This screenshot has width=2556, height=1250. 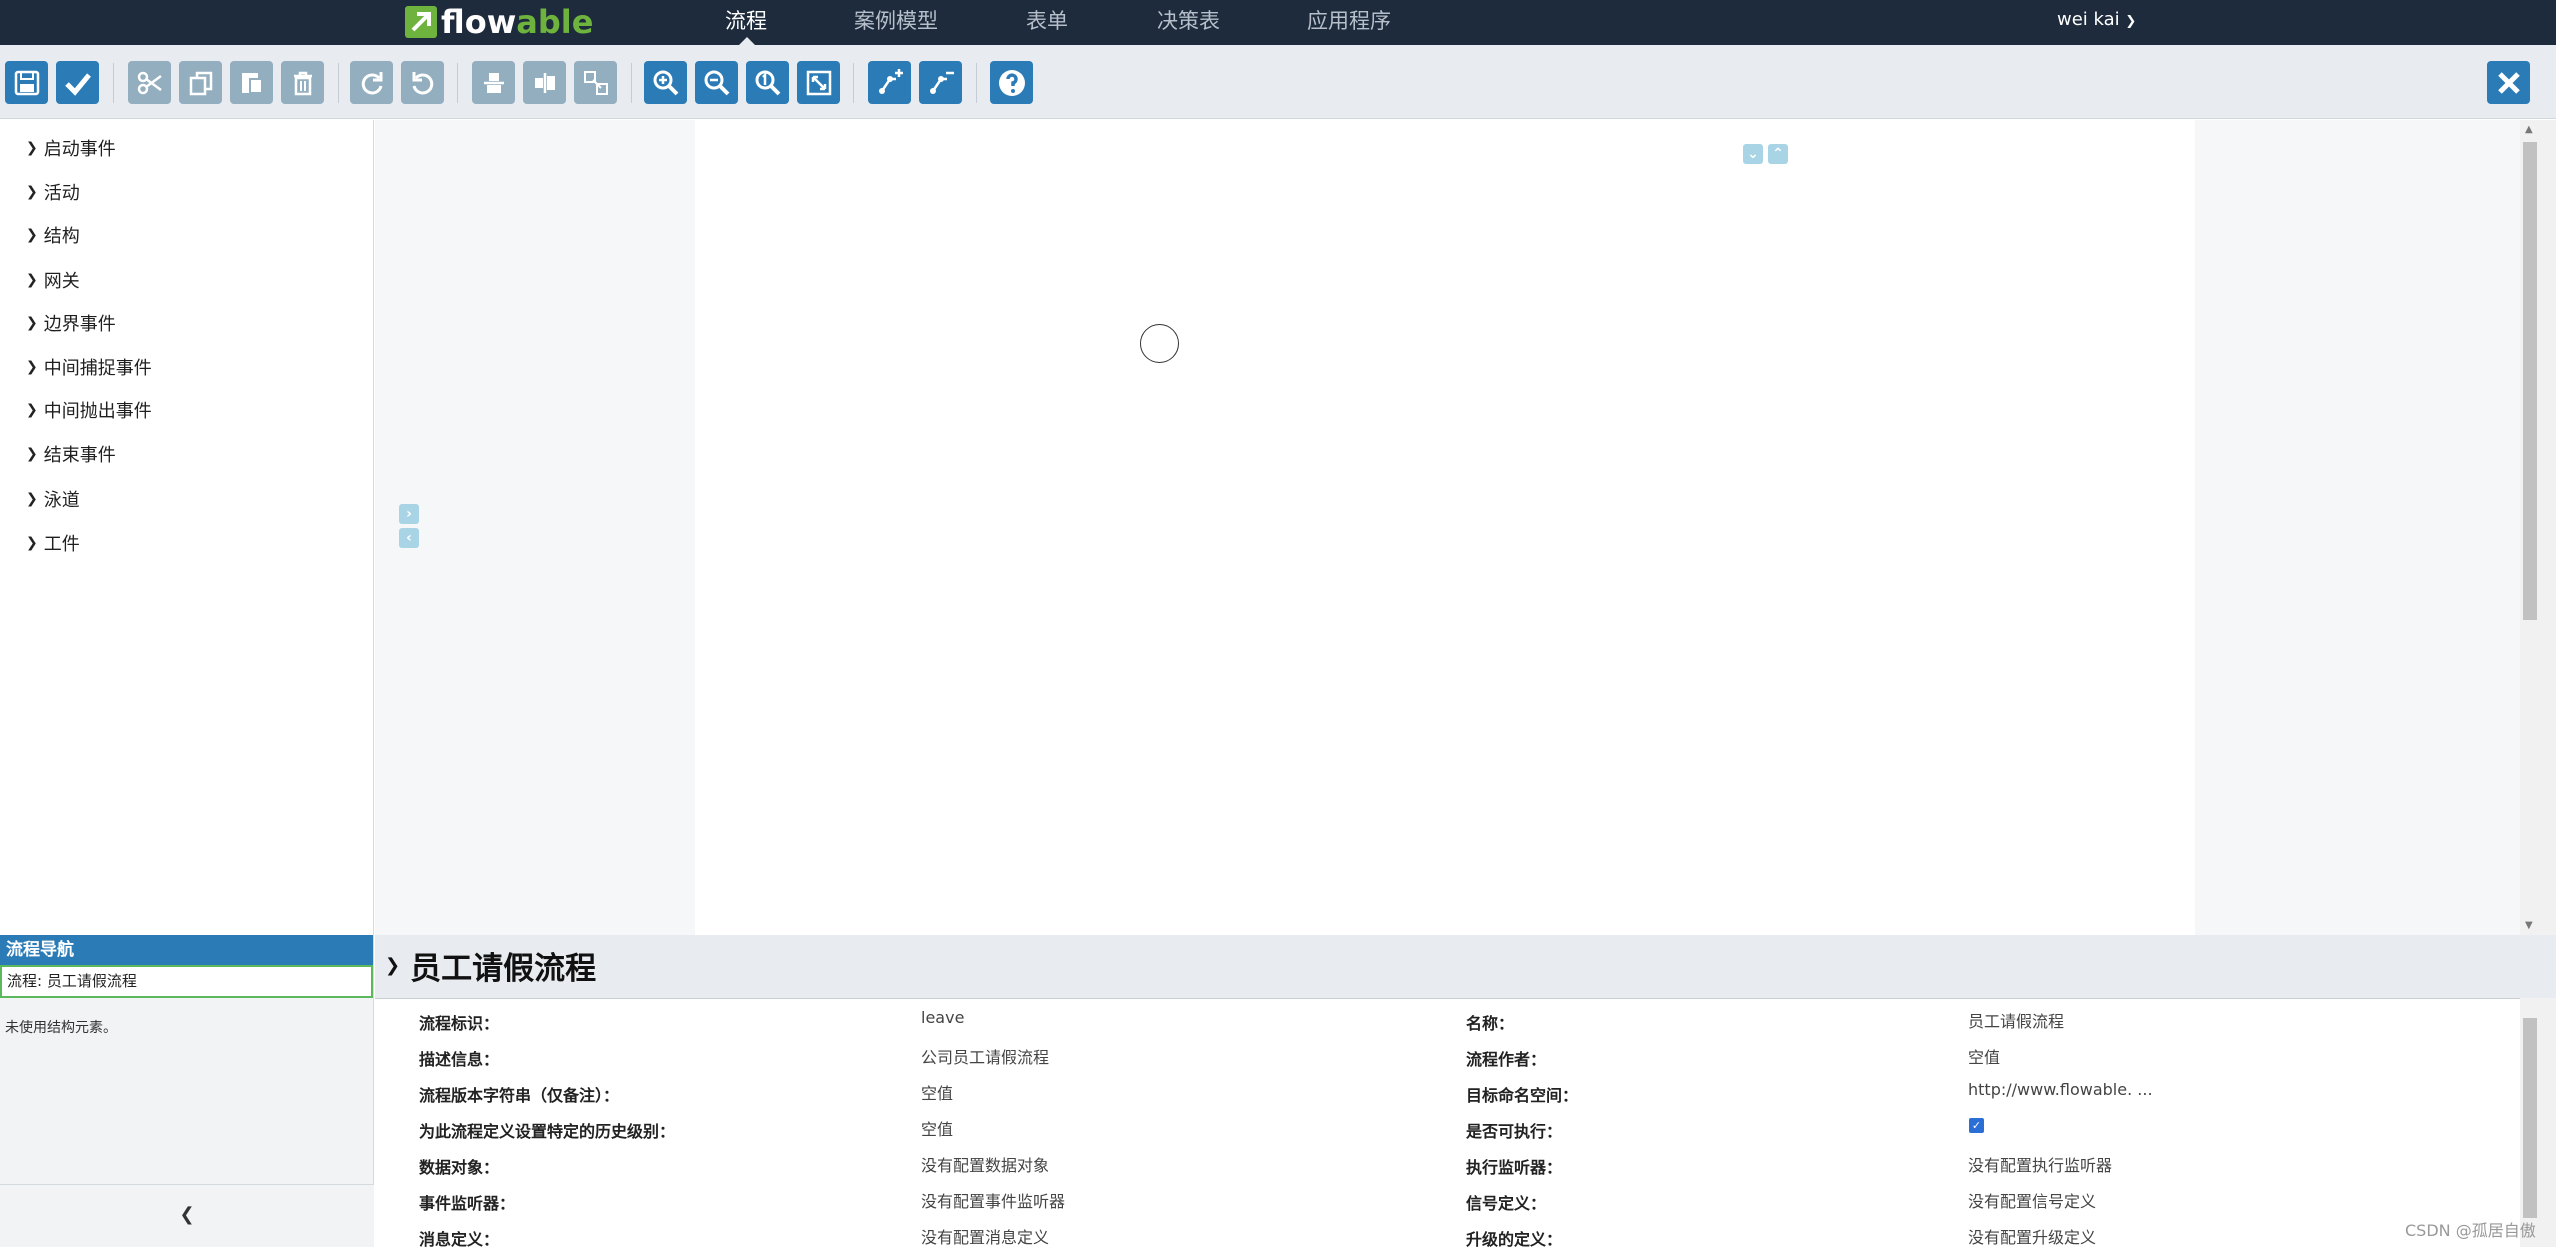 What do you see at coordinates (200, 82) in the screenshot?
I see `copy-button` at bounding box center [200, 82].